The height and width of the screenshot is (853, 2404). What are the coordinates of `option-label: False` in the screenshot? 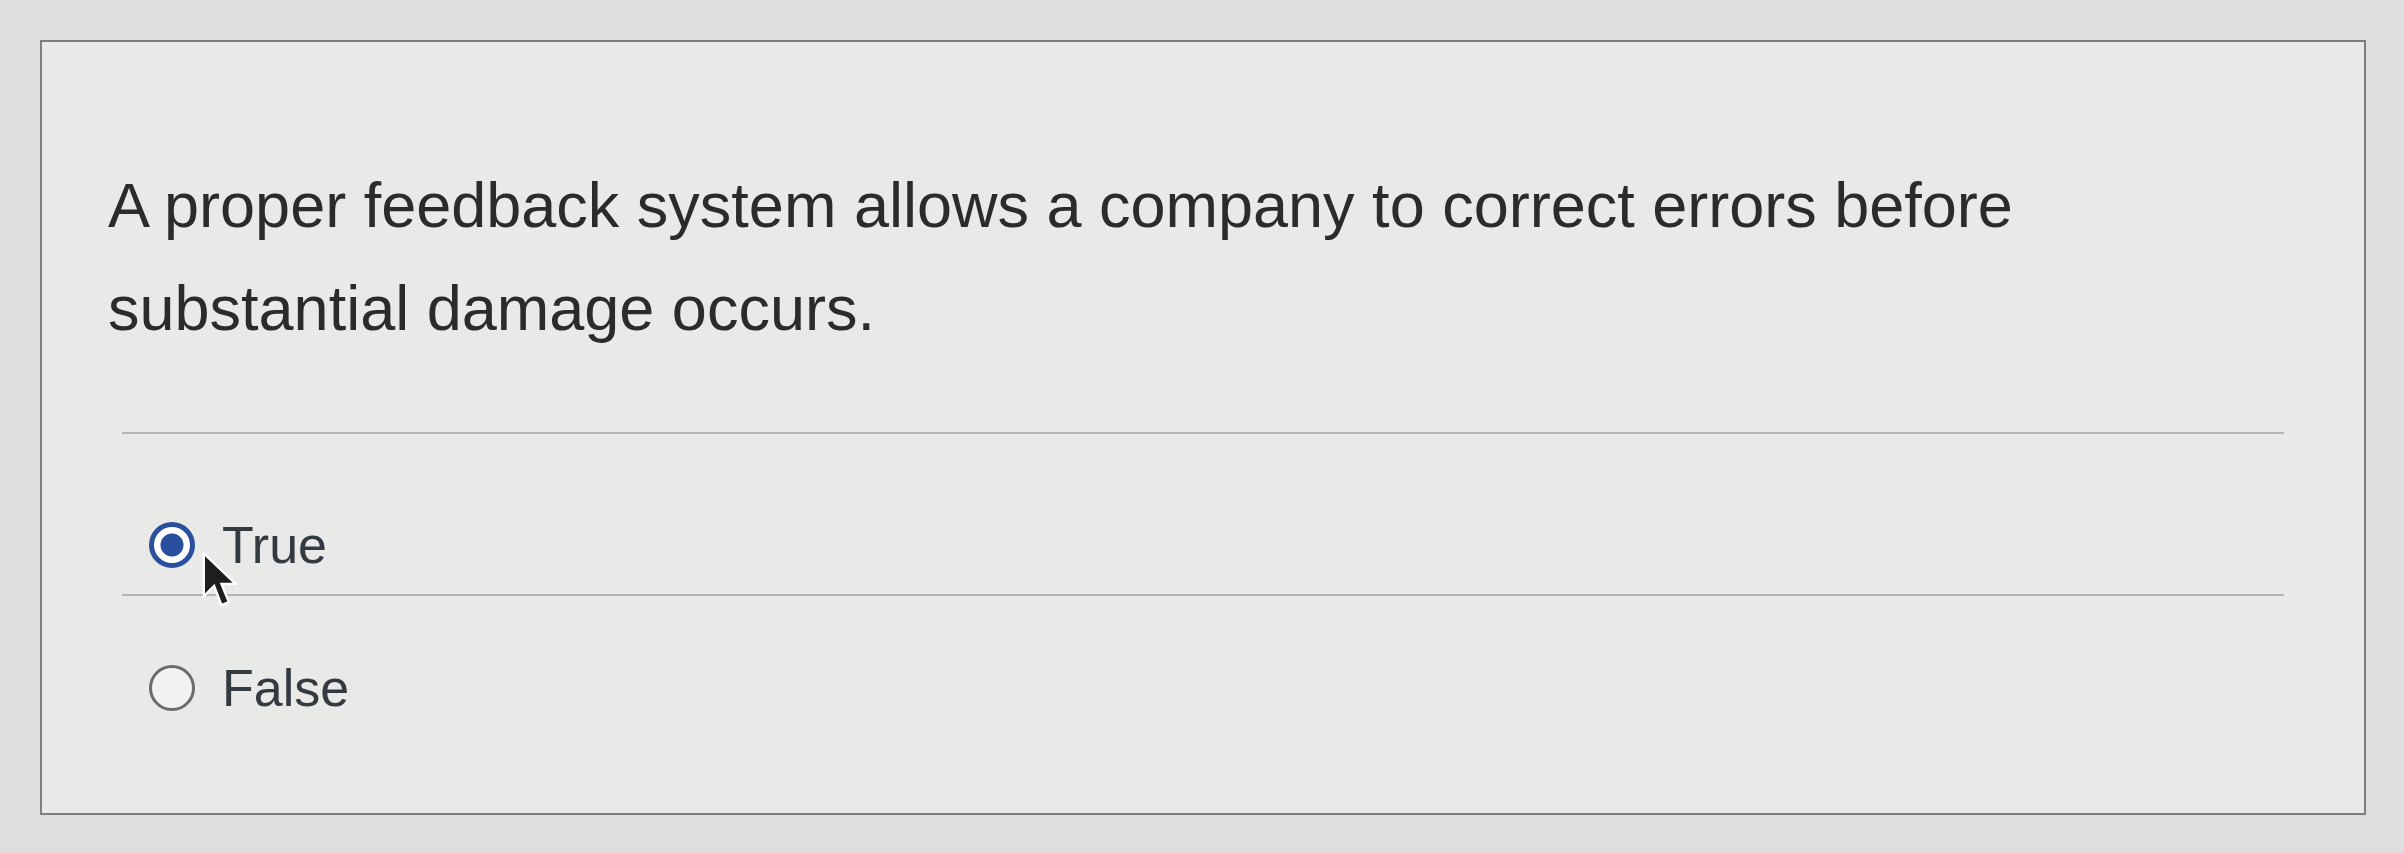 It's located at (286, 688).